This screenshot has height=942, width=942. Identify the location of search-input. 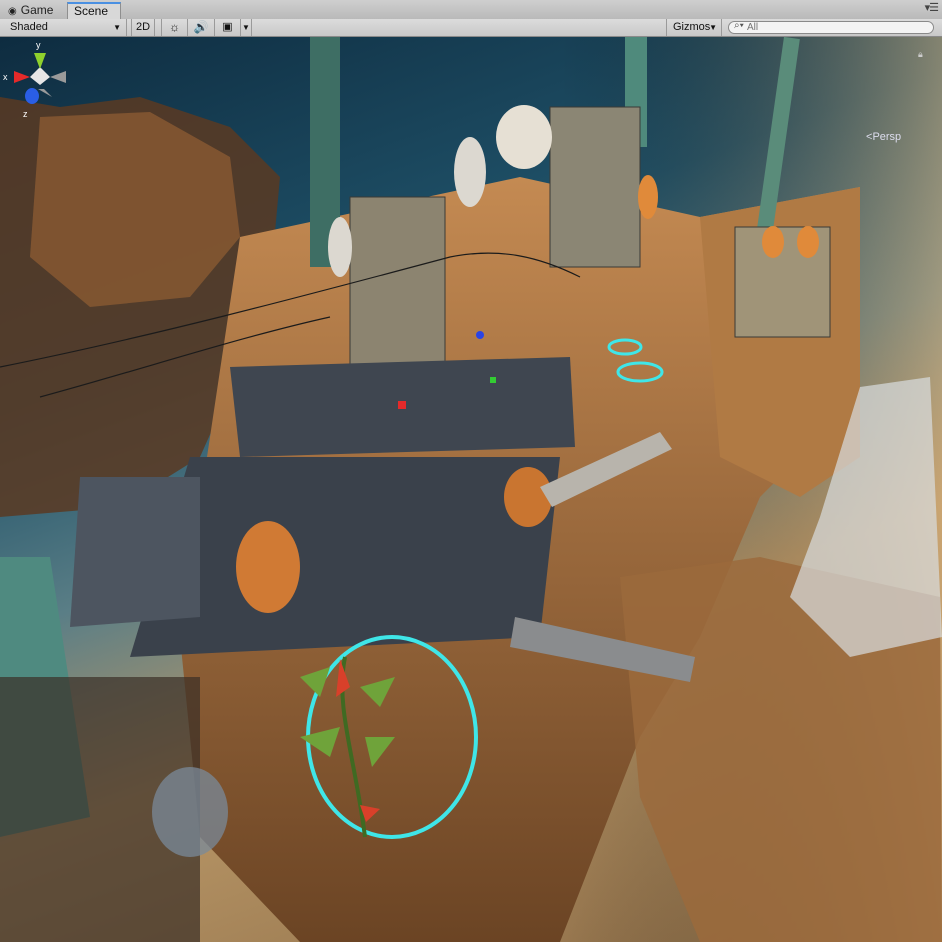
(837, 27).